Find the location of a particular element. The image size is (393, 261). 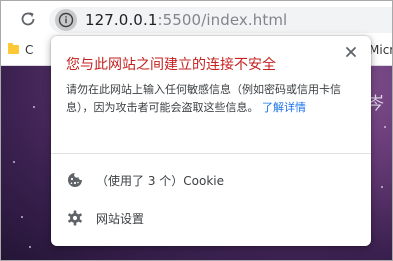

cookie-icon is located at coordinates (75, 180).